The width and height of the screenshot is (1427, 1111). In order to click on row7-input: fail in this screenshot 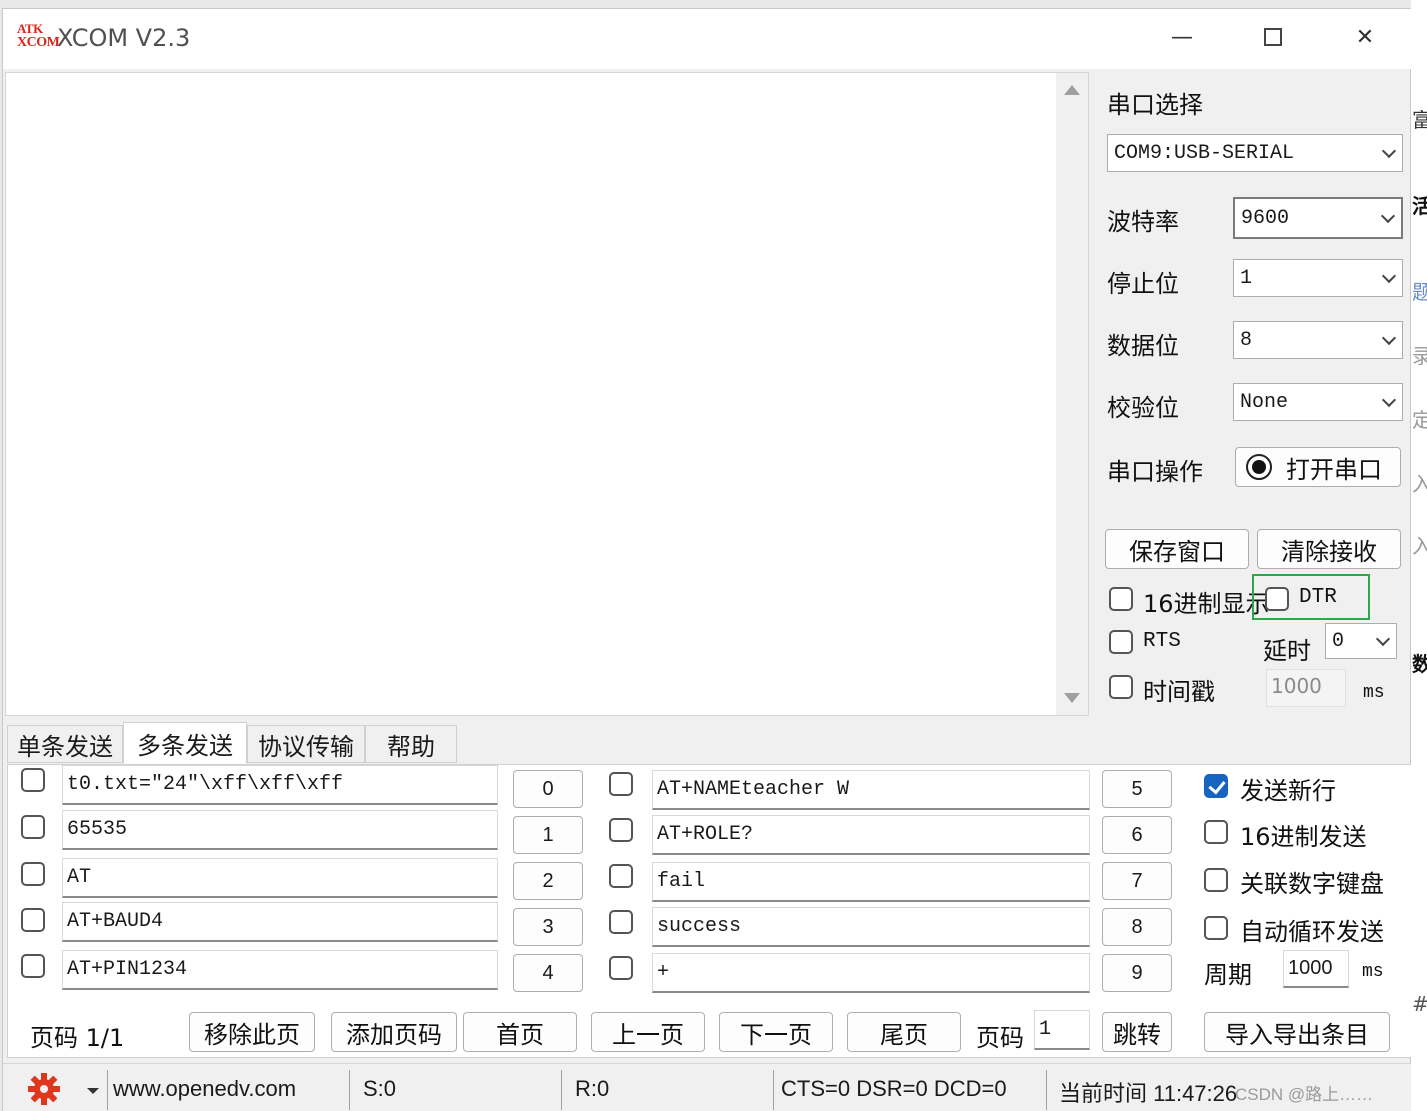, I will do `click(871, 882)`.